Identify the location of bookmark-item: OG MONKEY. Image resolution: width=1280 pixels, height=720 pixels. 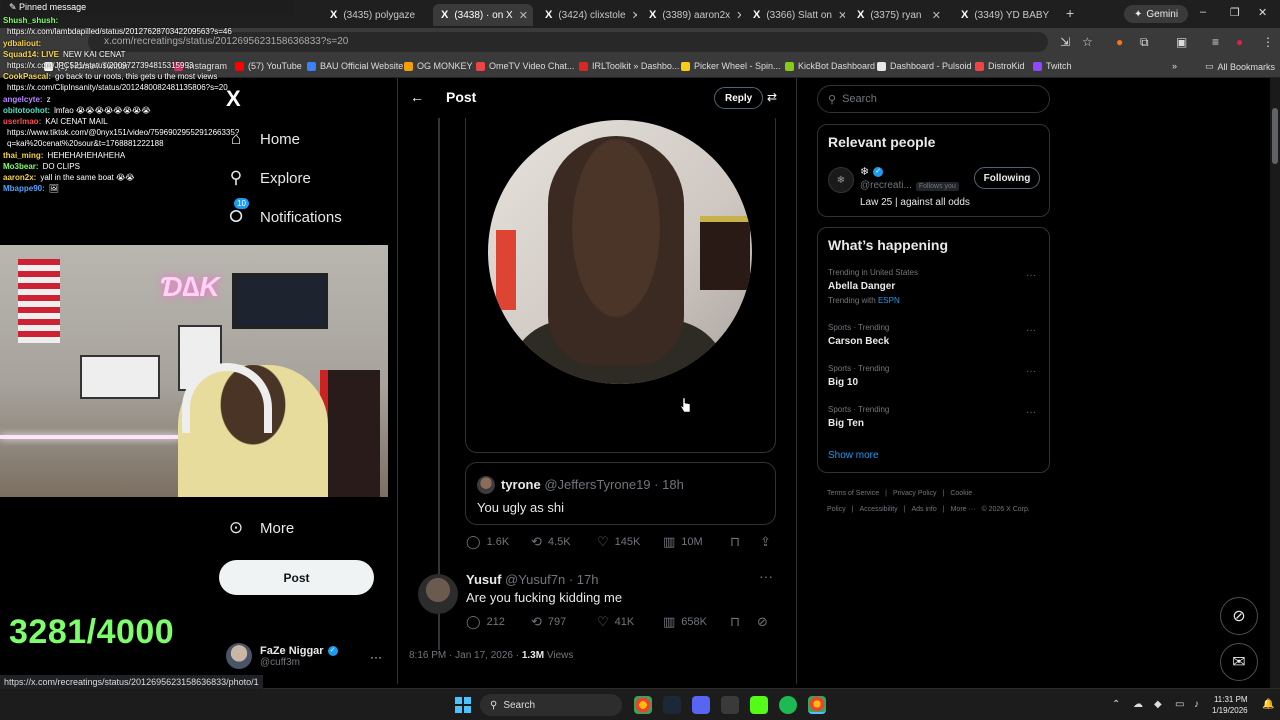
(438, 66).